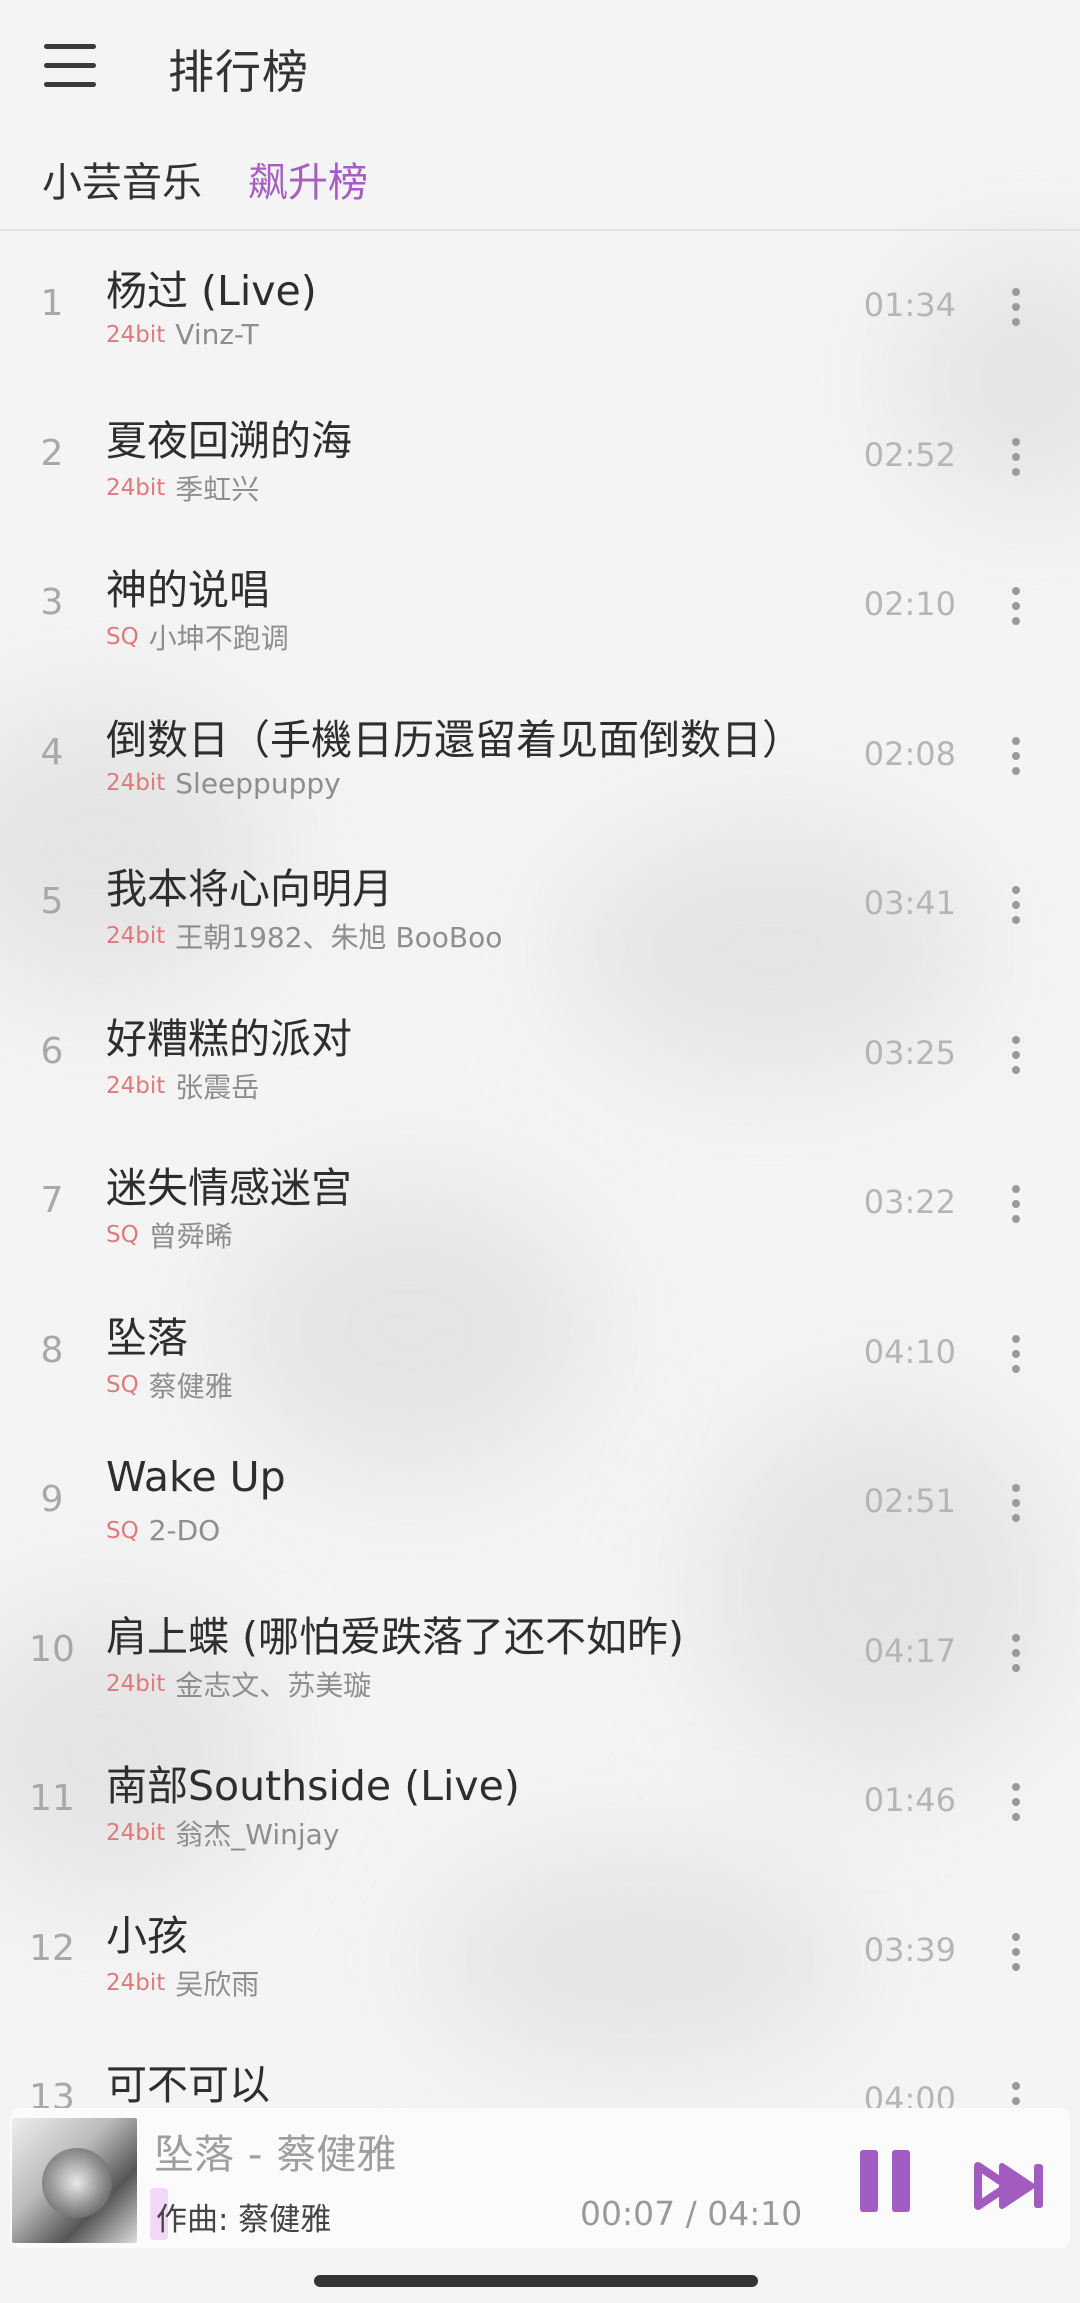  Describe the element at coordinates (217, 1984) in the screenshot. I see `song-artist: 吴欣雨` at that location.